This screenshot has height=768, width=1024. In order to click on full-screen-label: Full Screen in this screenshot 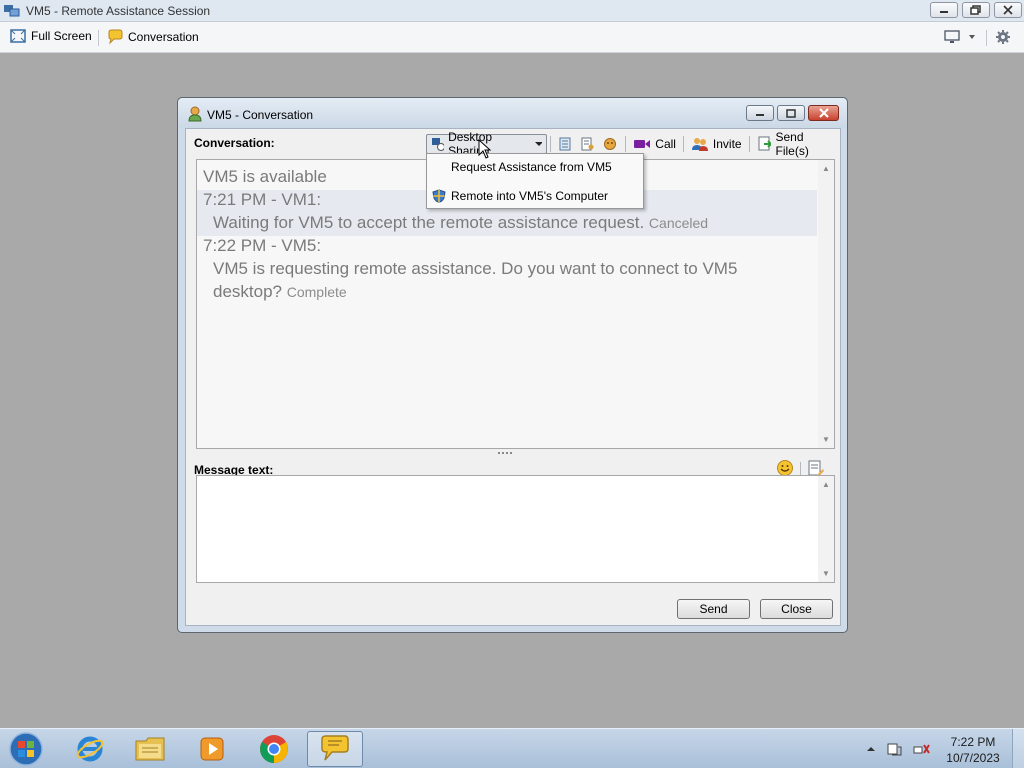, I will do `click(61, 36)`.